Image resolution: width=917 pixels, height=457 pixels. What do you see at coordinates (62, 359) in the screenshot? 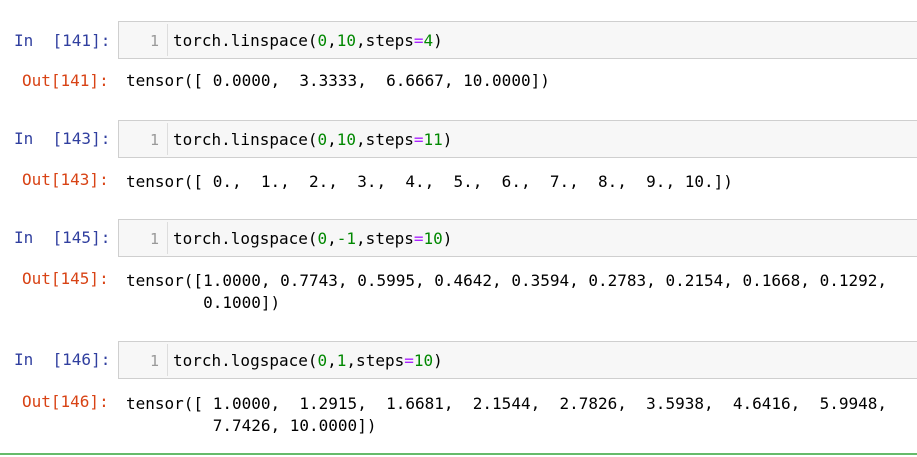
I see `input-prompt: In [146]:` at bounding box center [62, 359].